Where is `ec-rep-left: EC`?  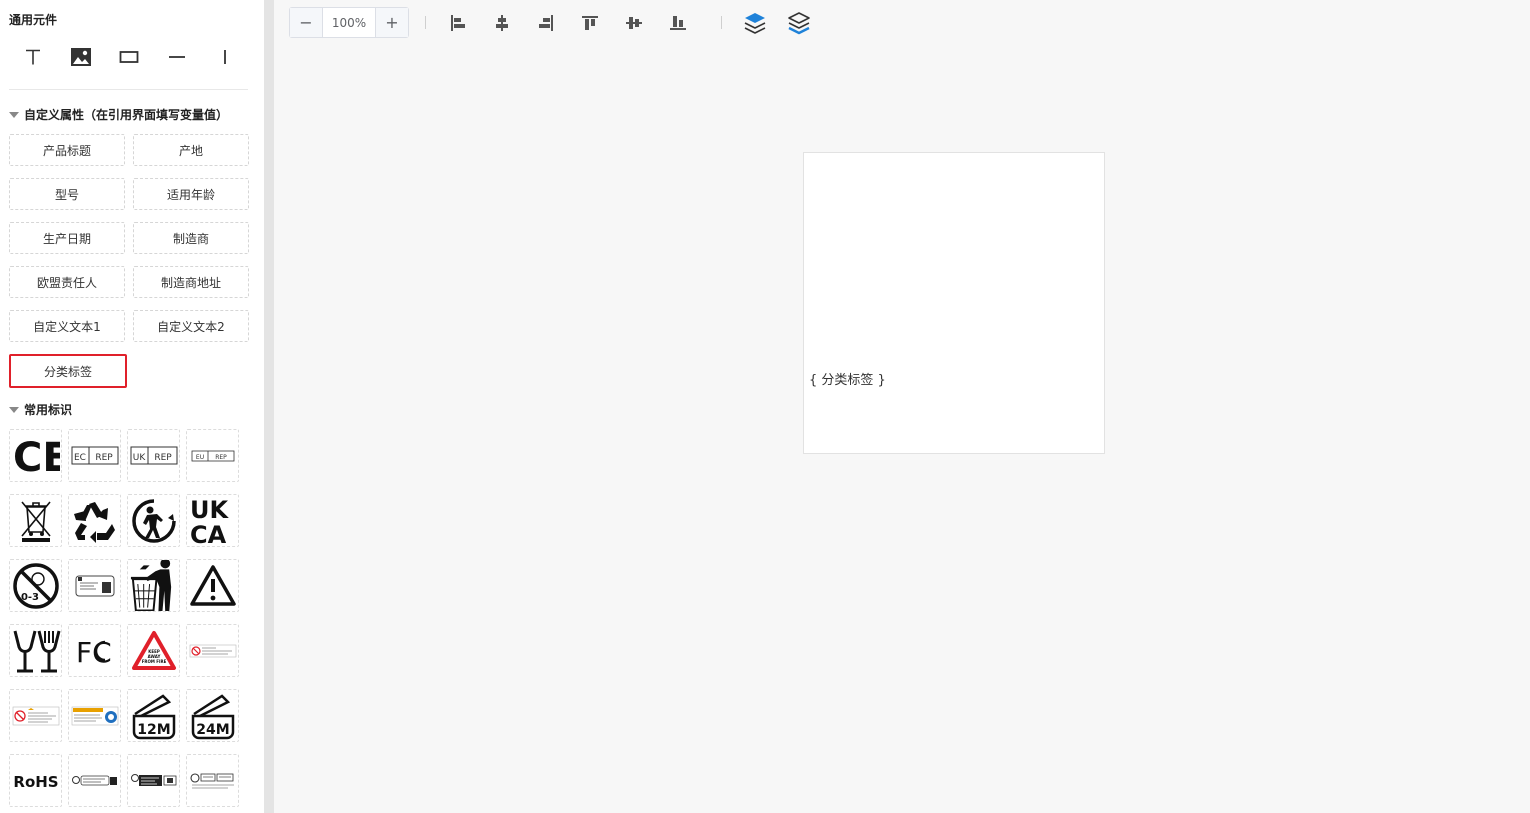 ec-rep-left: EC is located at coordinates (80, 458).